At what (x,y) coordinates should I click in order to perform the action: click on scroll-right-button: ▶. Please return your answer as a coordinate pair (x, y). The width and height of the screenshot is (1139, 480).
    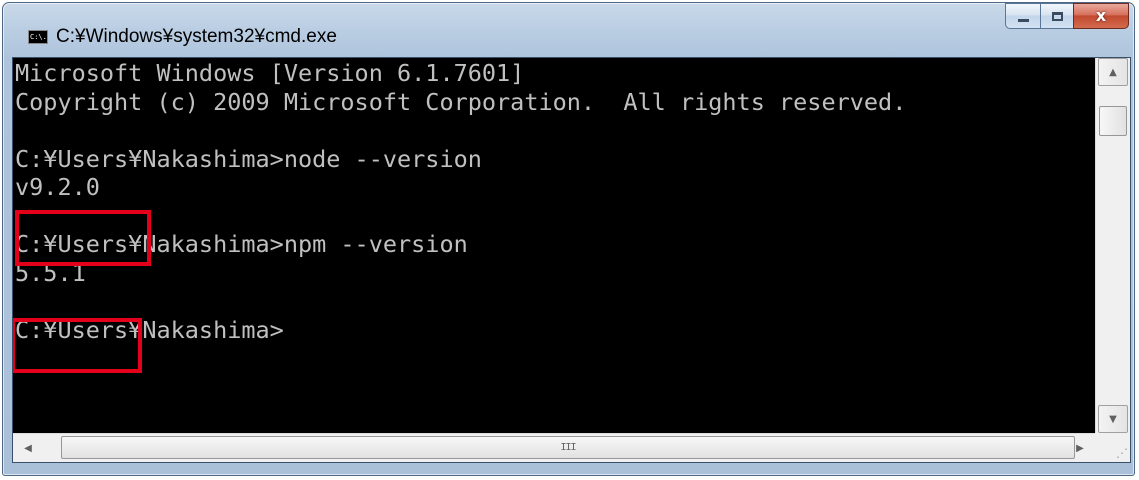
    Looking at the image, I should click on (1080, 448).